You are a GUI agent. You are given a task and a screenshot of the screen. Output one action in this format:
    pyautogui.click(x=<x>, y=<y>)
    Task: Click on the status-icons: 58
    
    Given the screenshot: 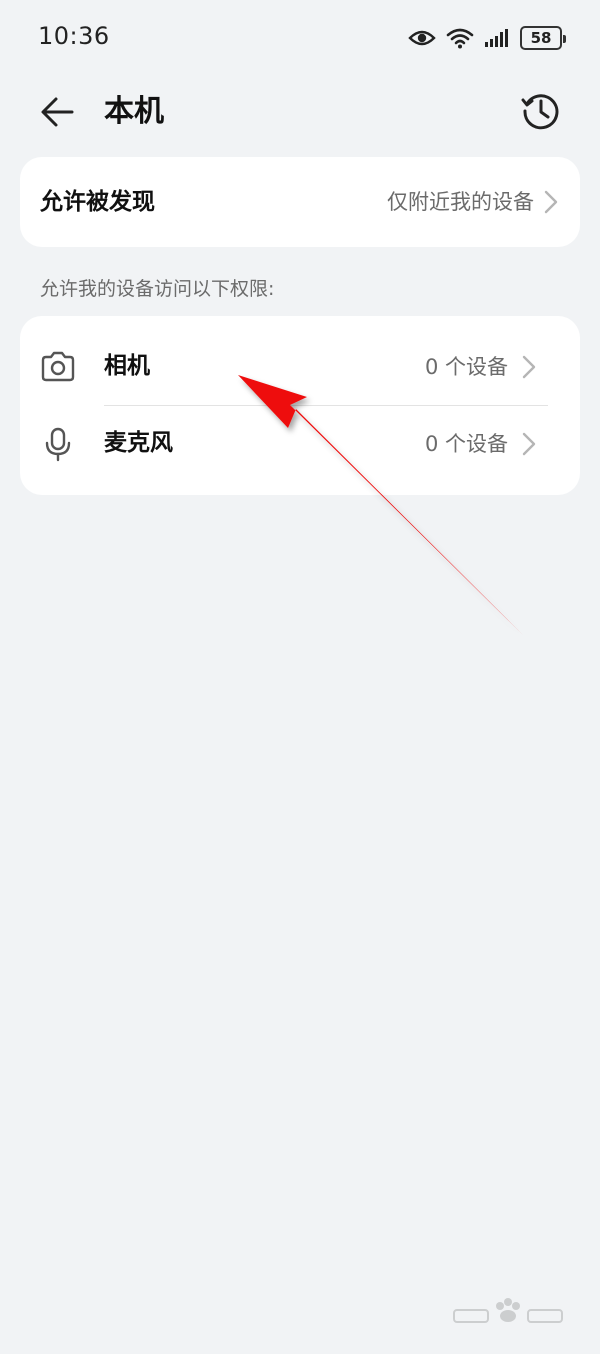 What is the action you would take?
    pyautogui.click(x=487, y=38)
    